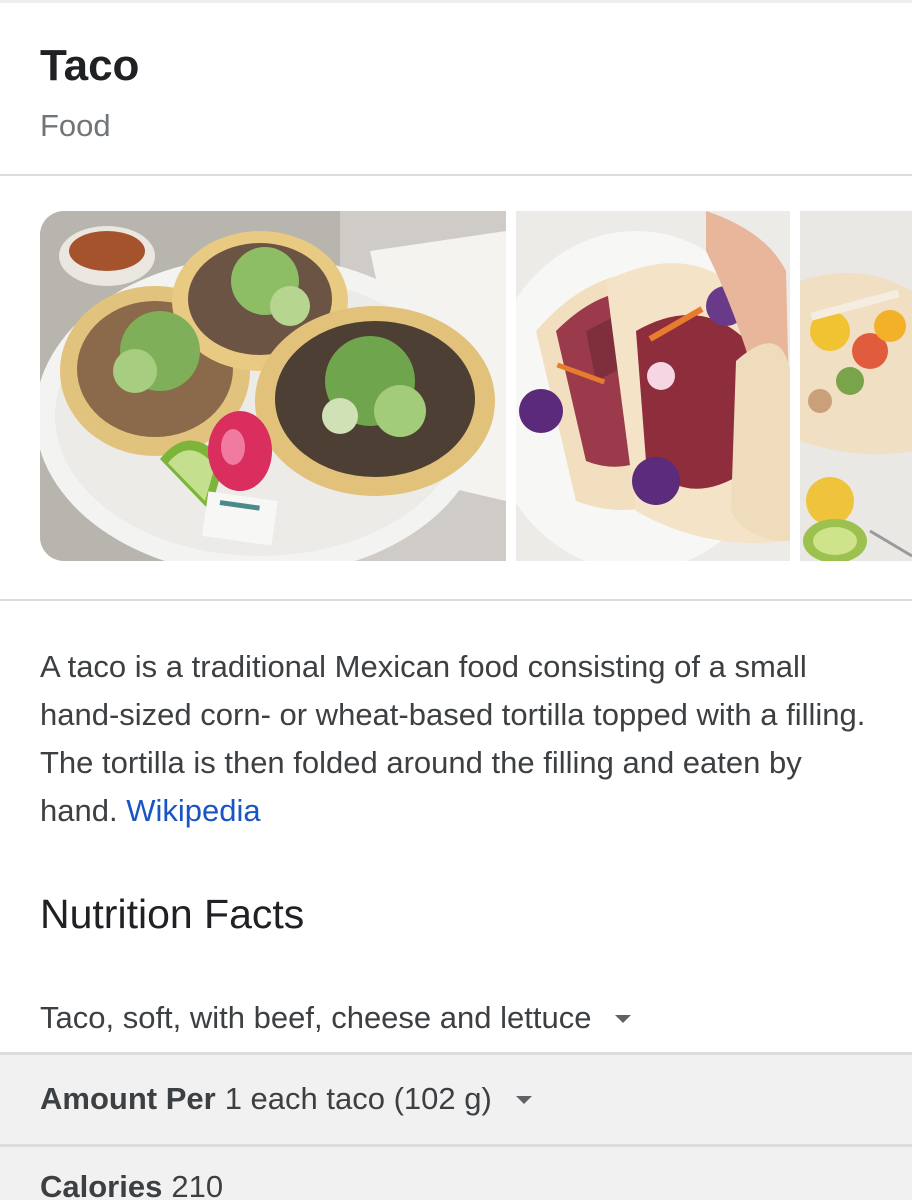 Image resolution: width=912 pixels, height=1200 pixels. What do you see at coordinates (456, 175) in the screenshot?
I see `header-divider` at bounding box center [456, 175].